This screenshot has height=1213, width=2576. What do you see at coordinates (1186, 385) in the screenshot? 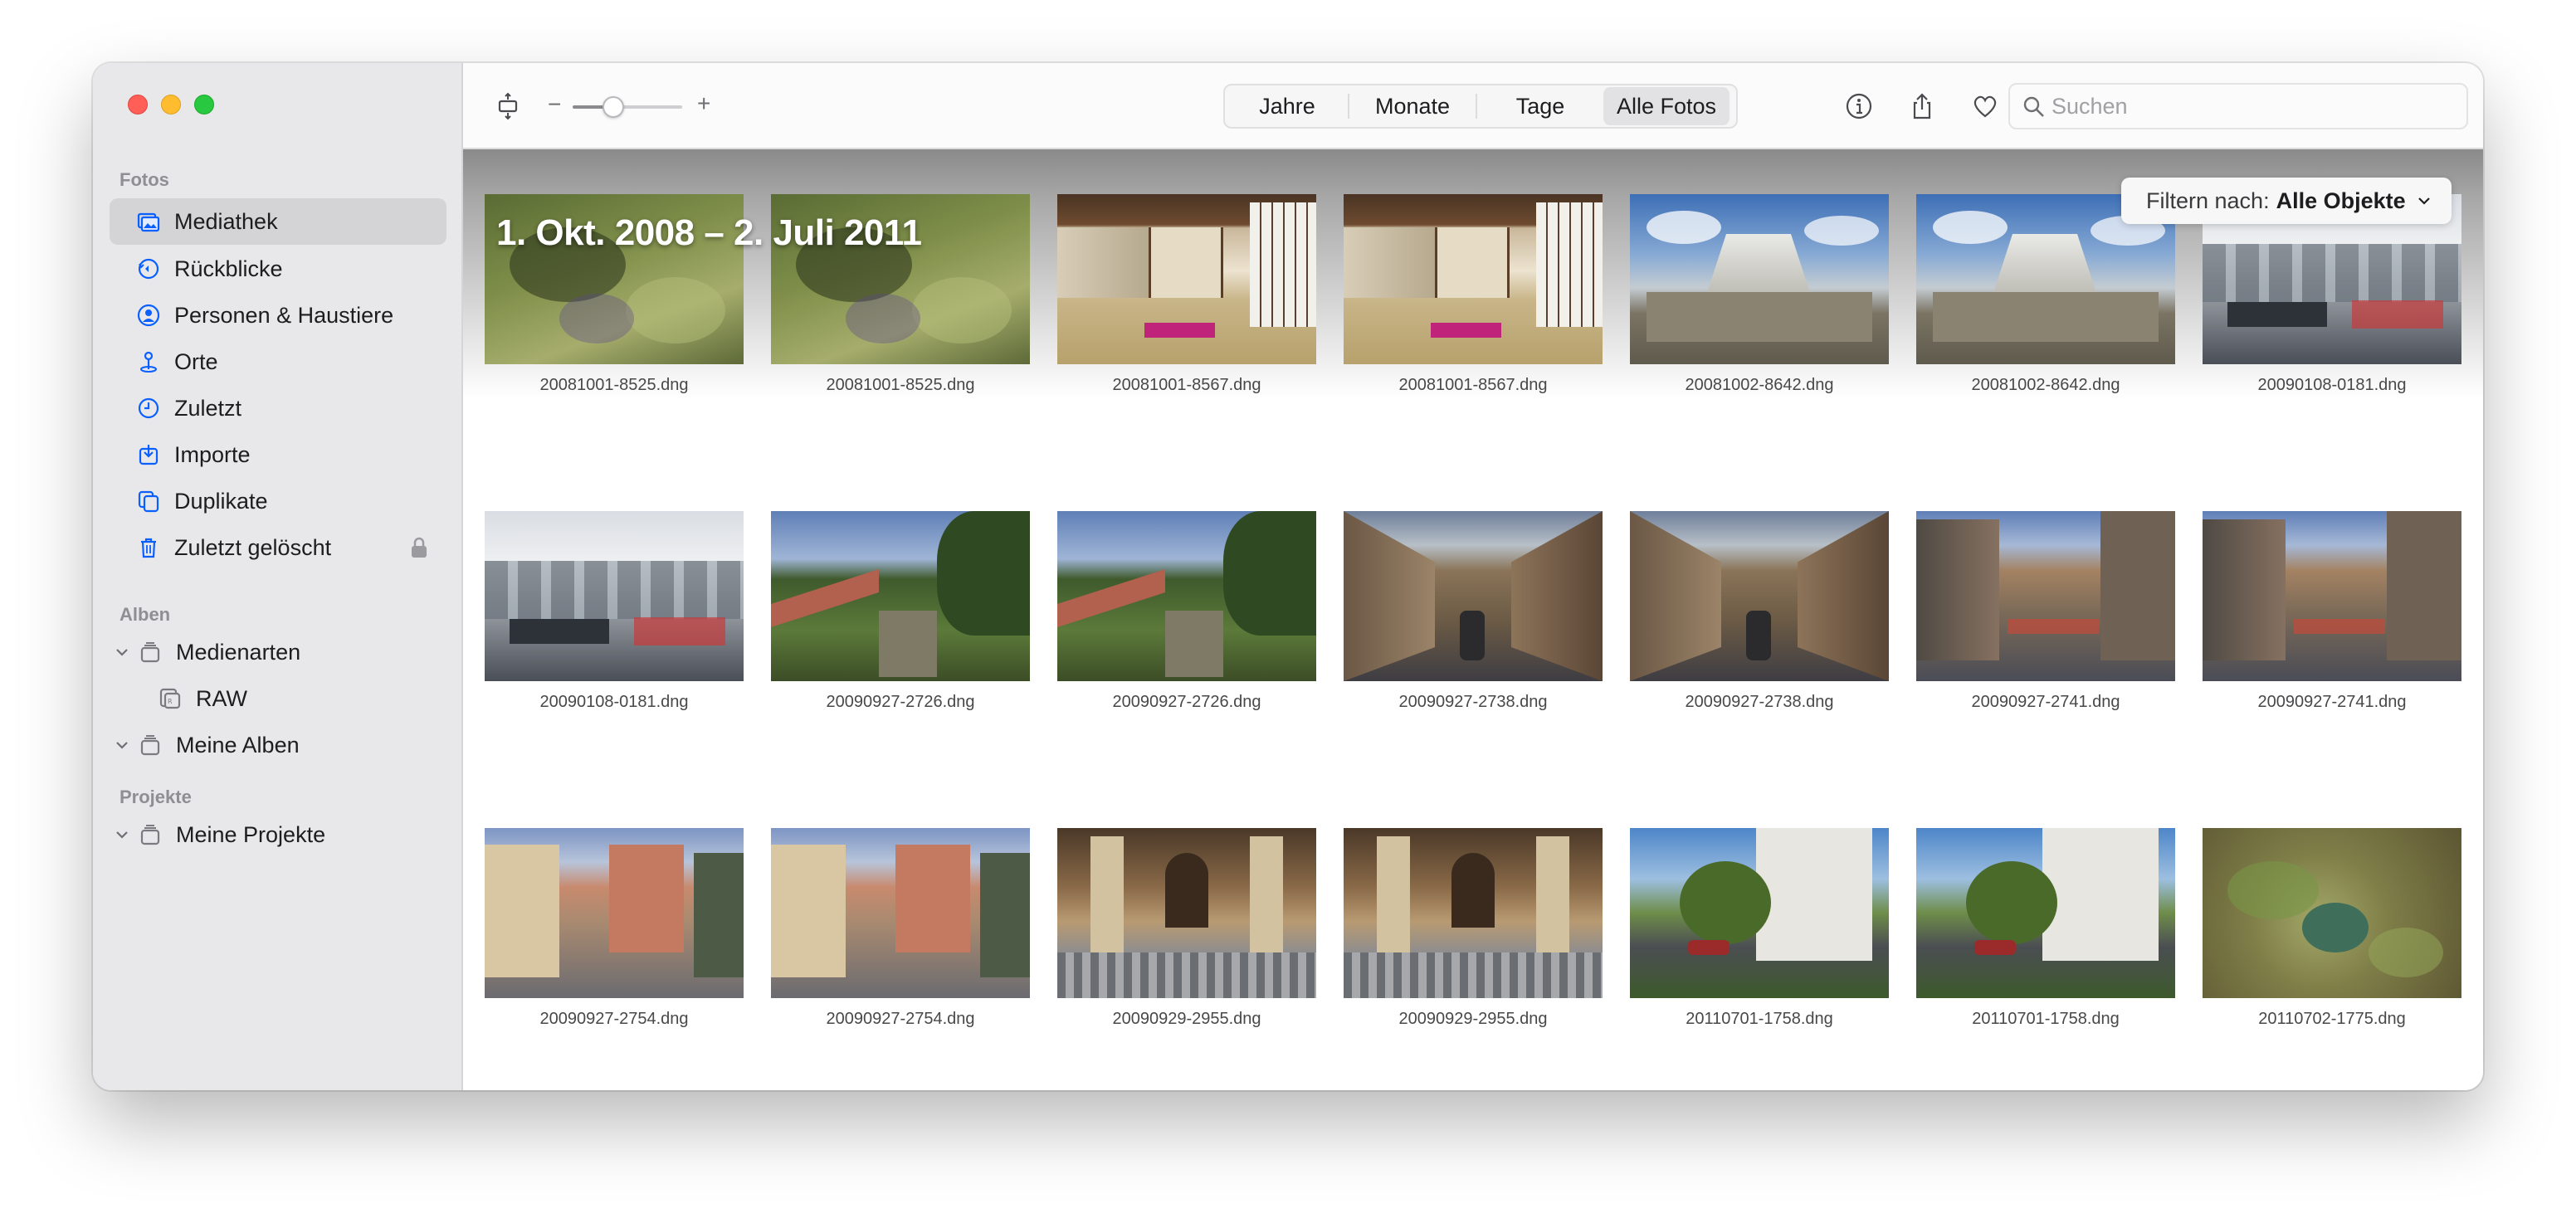
I see `photo-filename: 20081001-8567.dng` at bounding box center [1186, 385].